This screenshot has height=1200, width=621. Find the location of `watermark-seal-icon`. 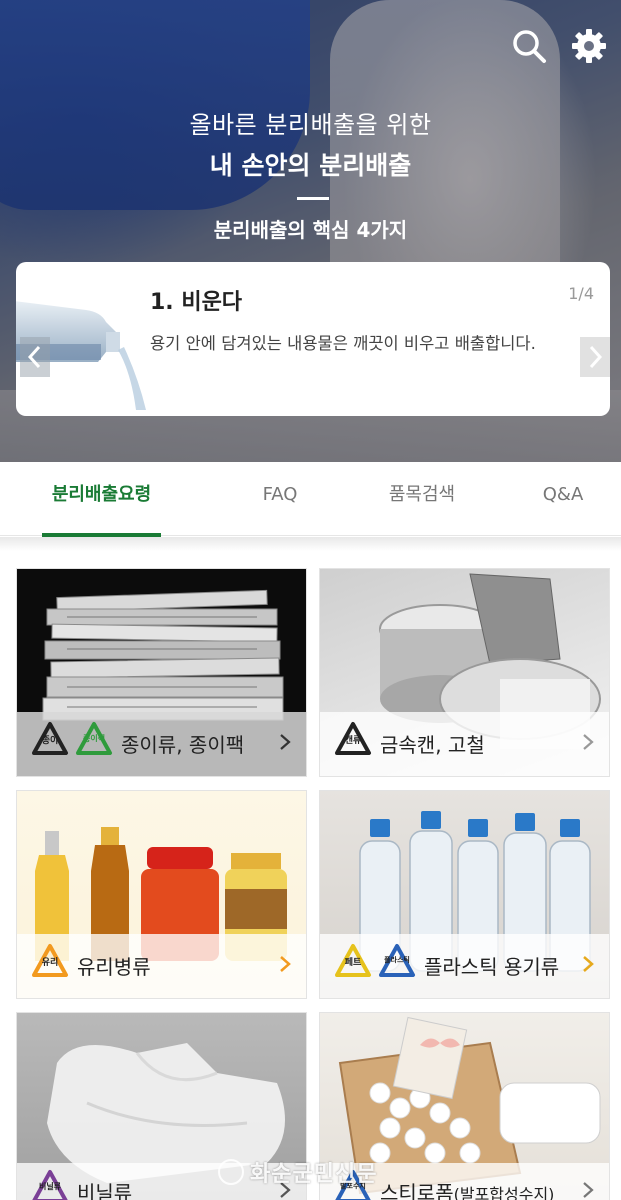

watermark-seal-icon is located at coordinates (231, 1172).